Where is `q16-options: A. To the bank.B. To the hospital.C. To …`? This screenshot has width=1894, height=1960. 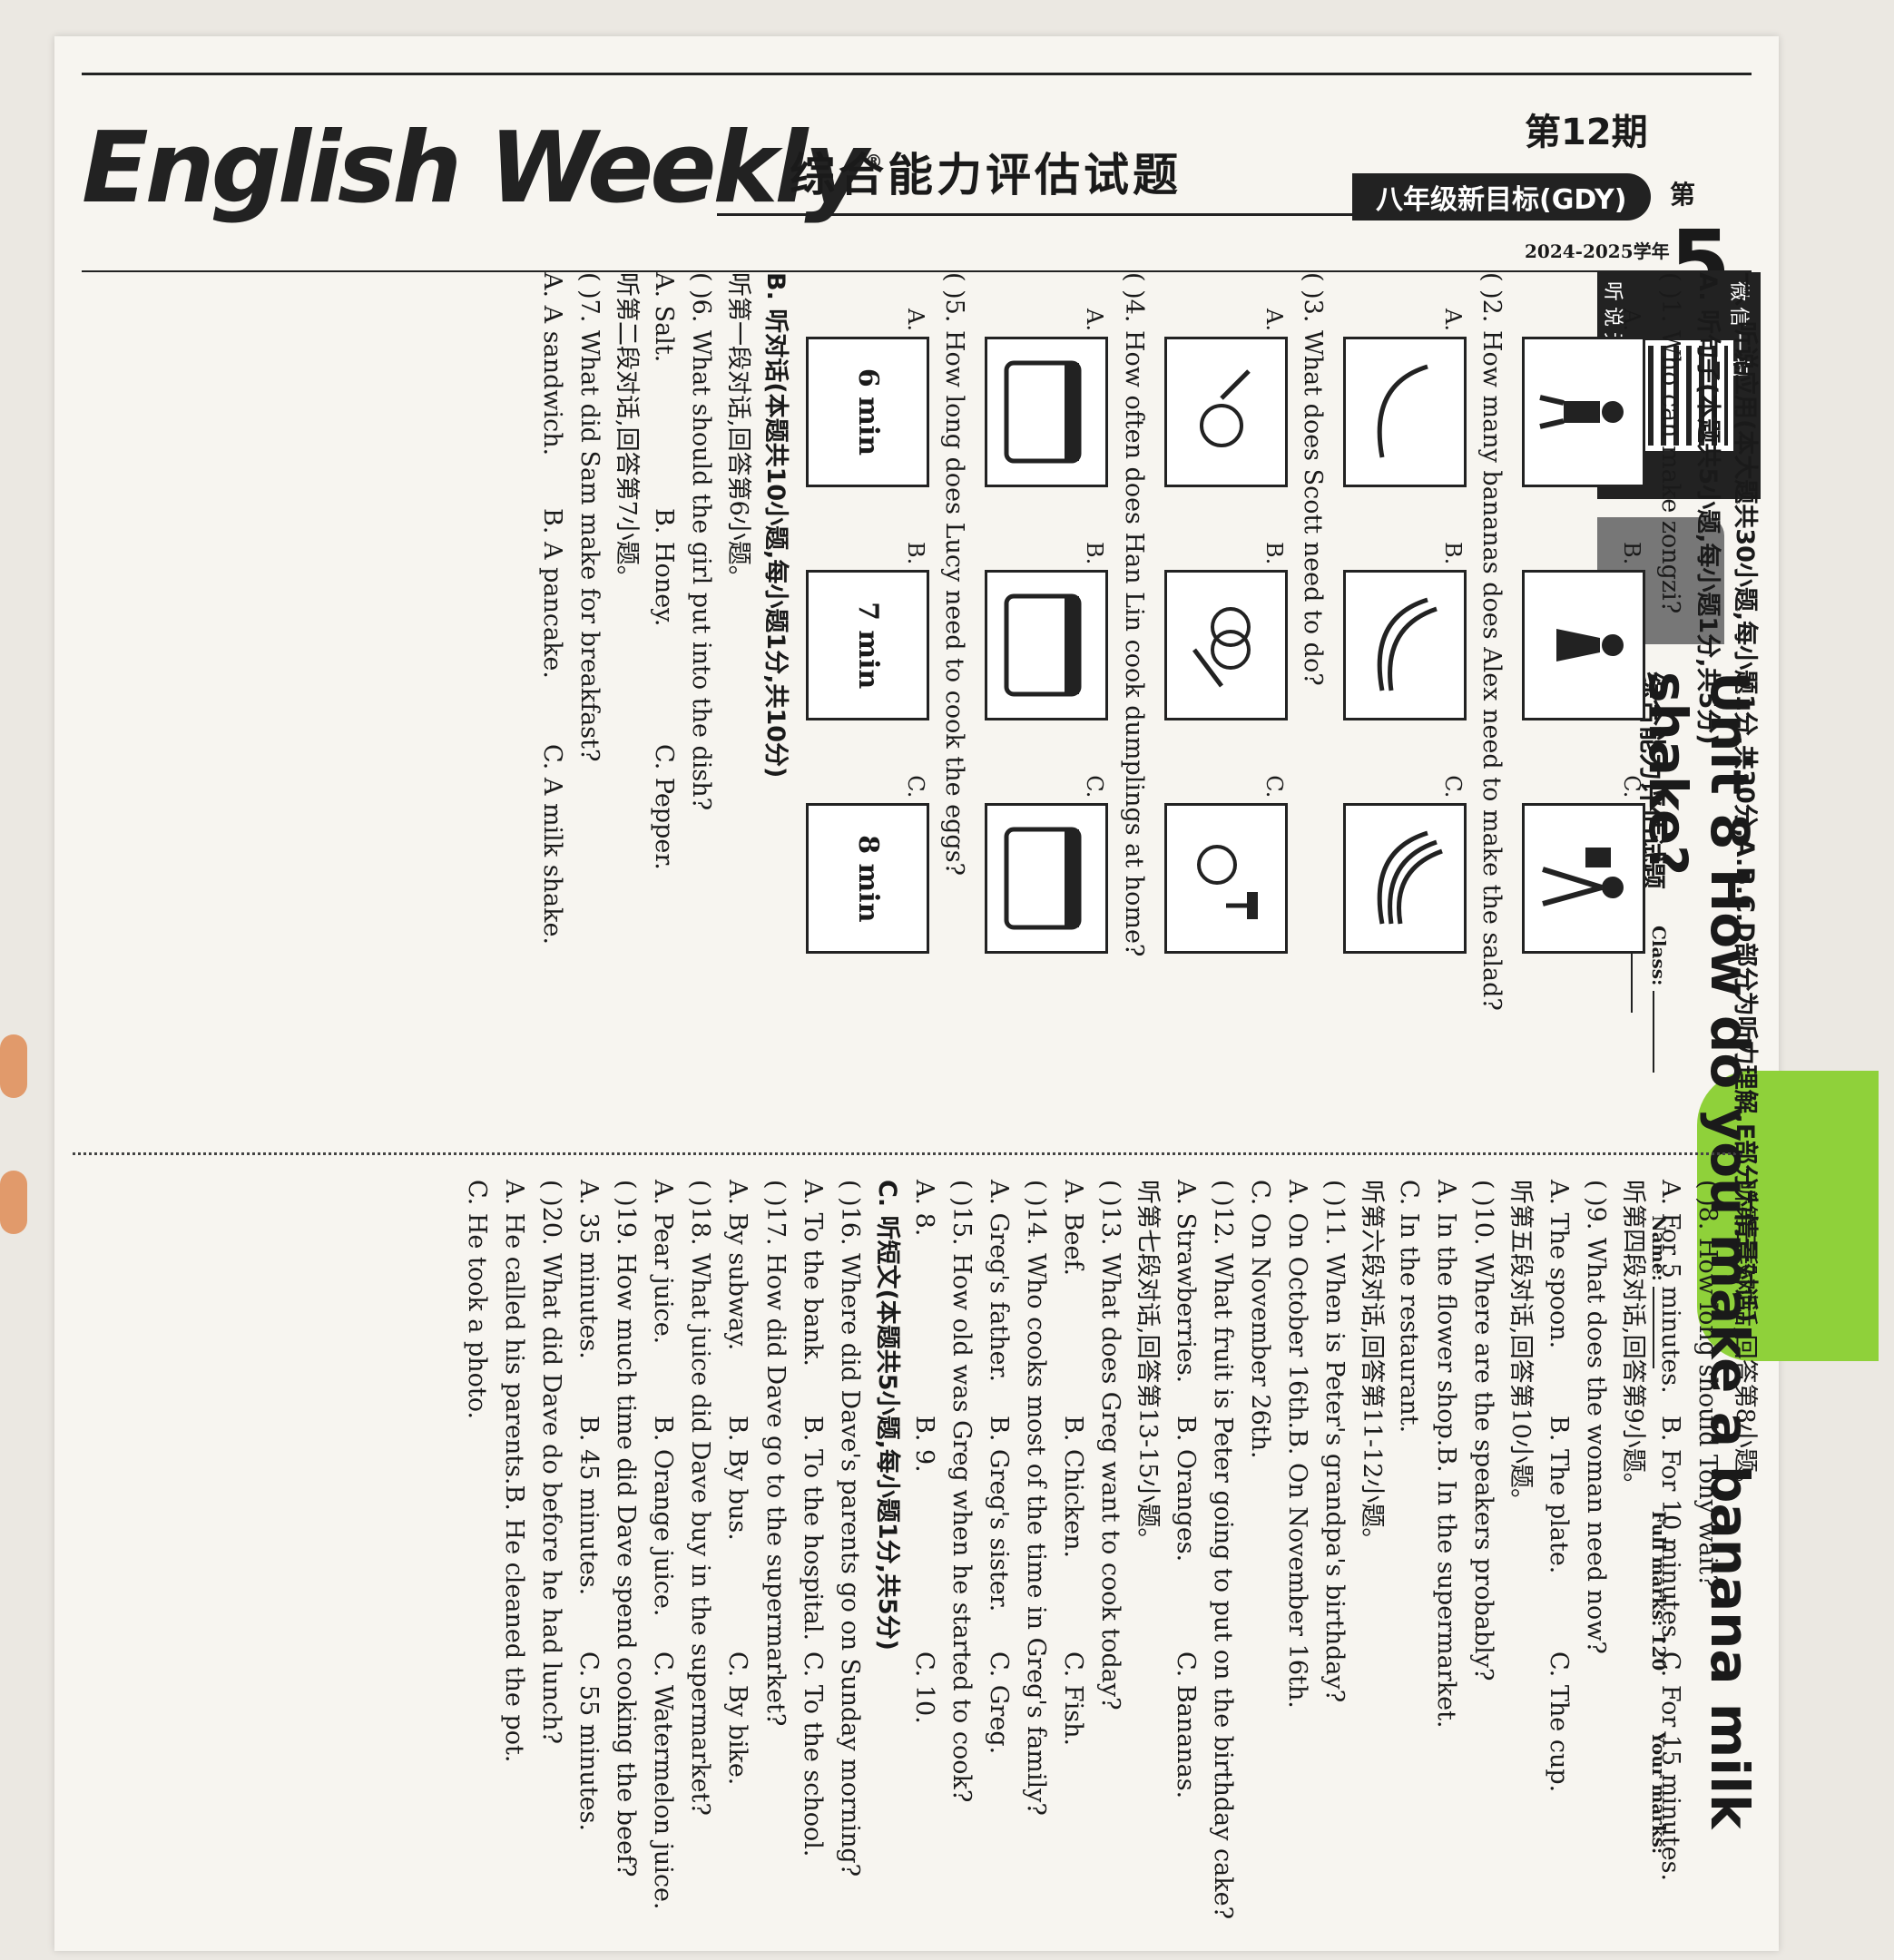 q16-options: A. To the bank.B. To the hospital.C. To … is located at coordinates (813, 1518).